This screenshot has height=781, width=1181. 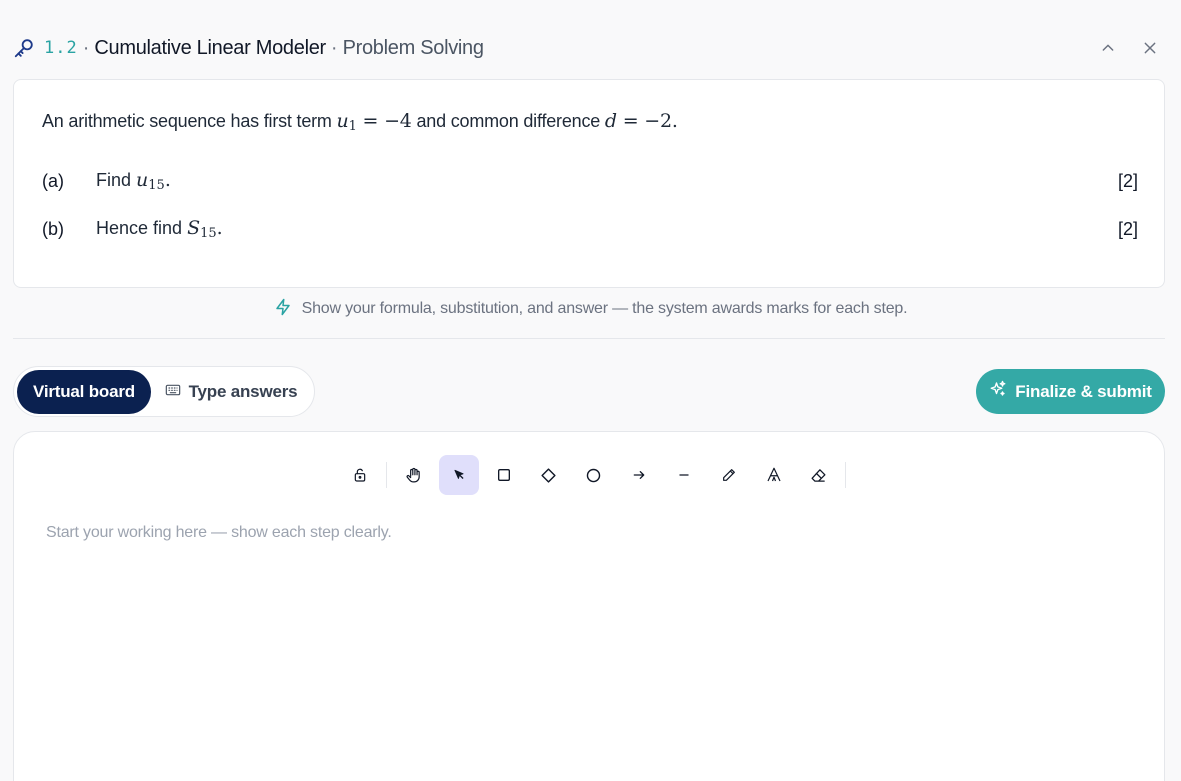 What do you see at coordinates (187, 121) in the screenshot?
I see `stem-text: An arithmetic sequence has first term` at bounding box center [187, 121].